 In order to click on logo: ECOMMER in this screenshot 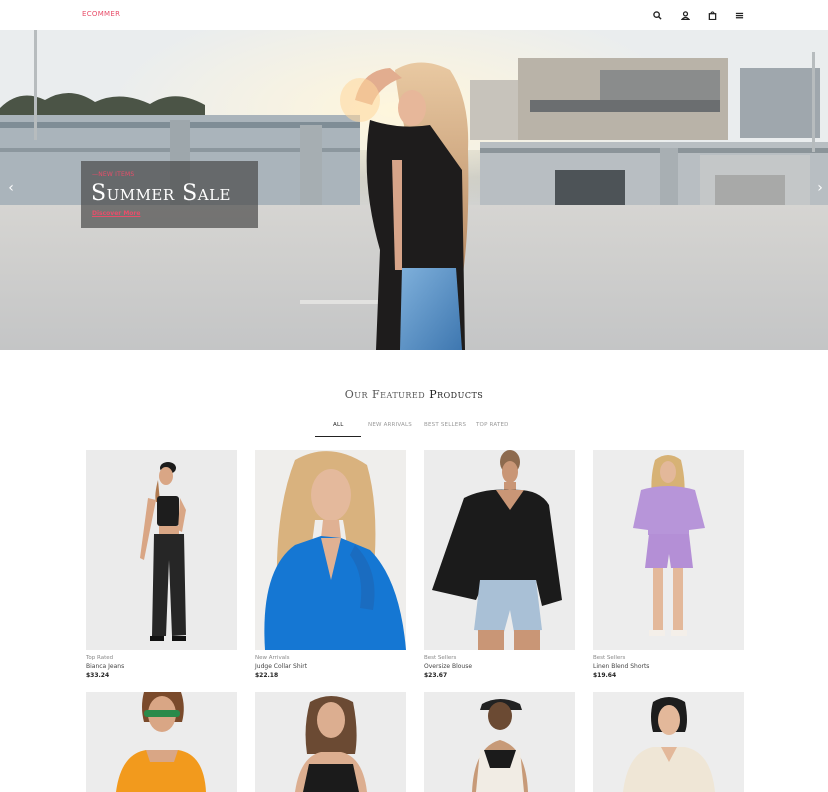, I will do `click(101, 14)`.